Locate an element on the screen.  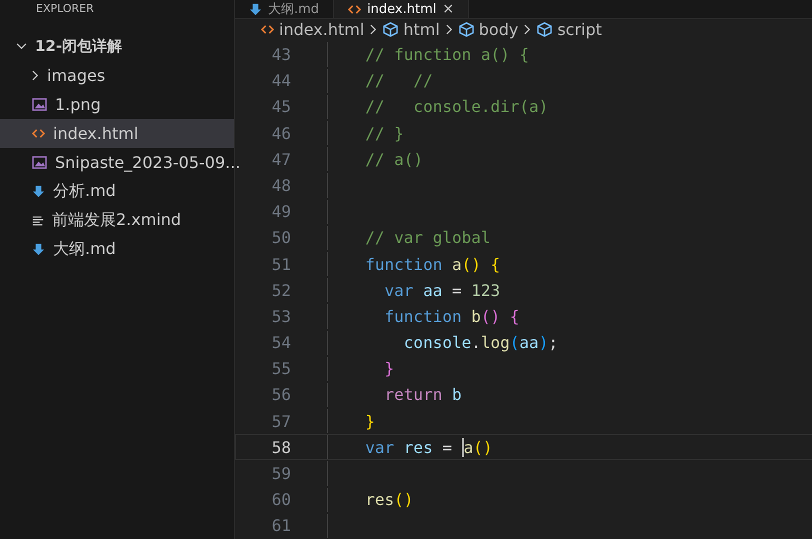
line-number: 46 is located at coordinates (281, 133).